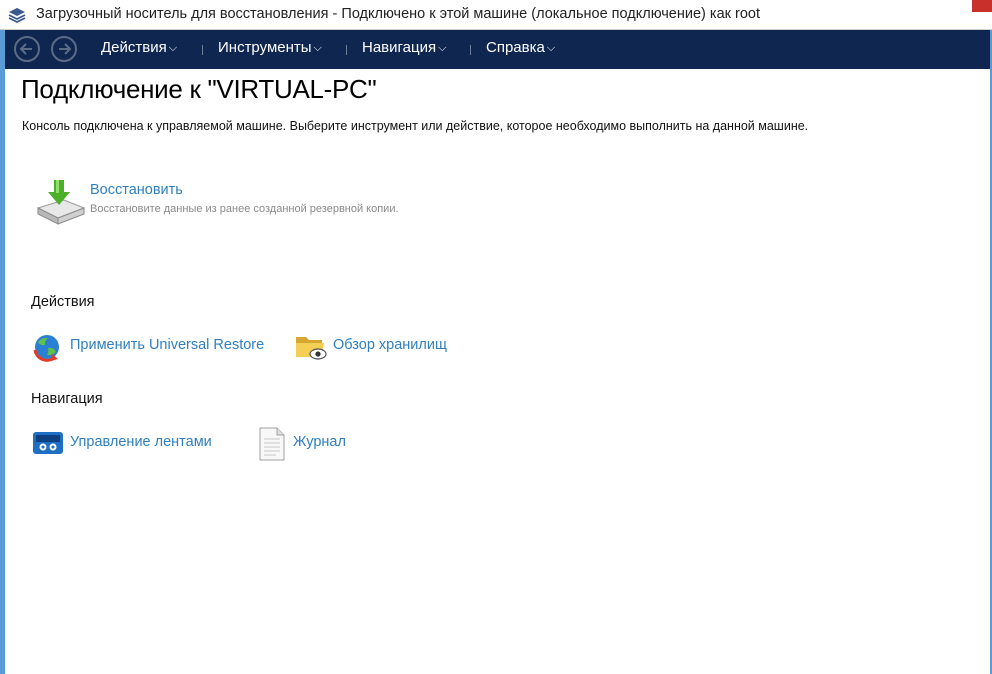  I want to click on apply-universal-restore-link: Применить Universal Restore, so click(167, 345).